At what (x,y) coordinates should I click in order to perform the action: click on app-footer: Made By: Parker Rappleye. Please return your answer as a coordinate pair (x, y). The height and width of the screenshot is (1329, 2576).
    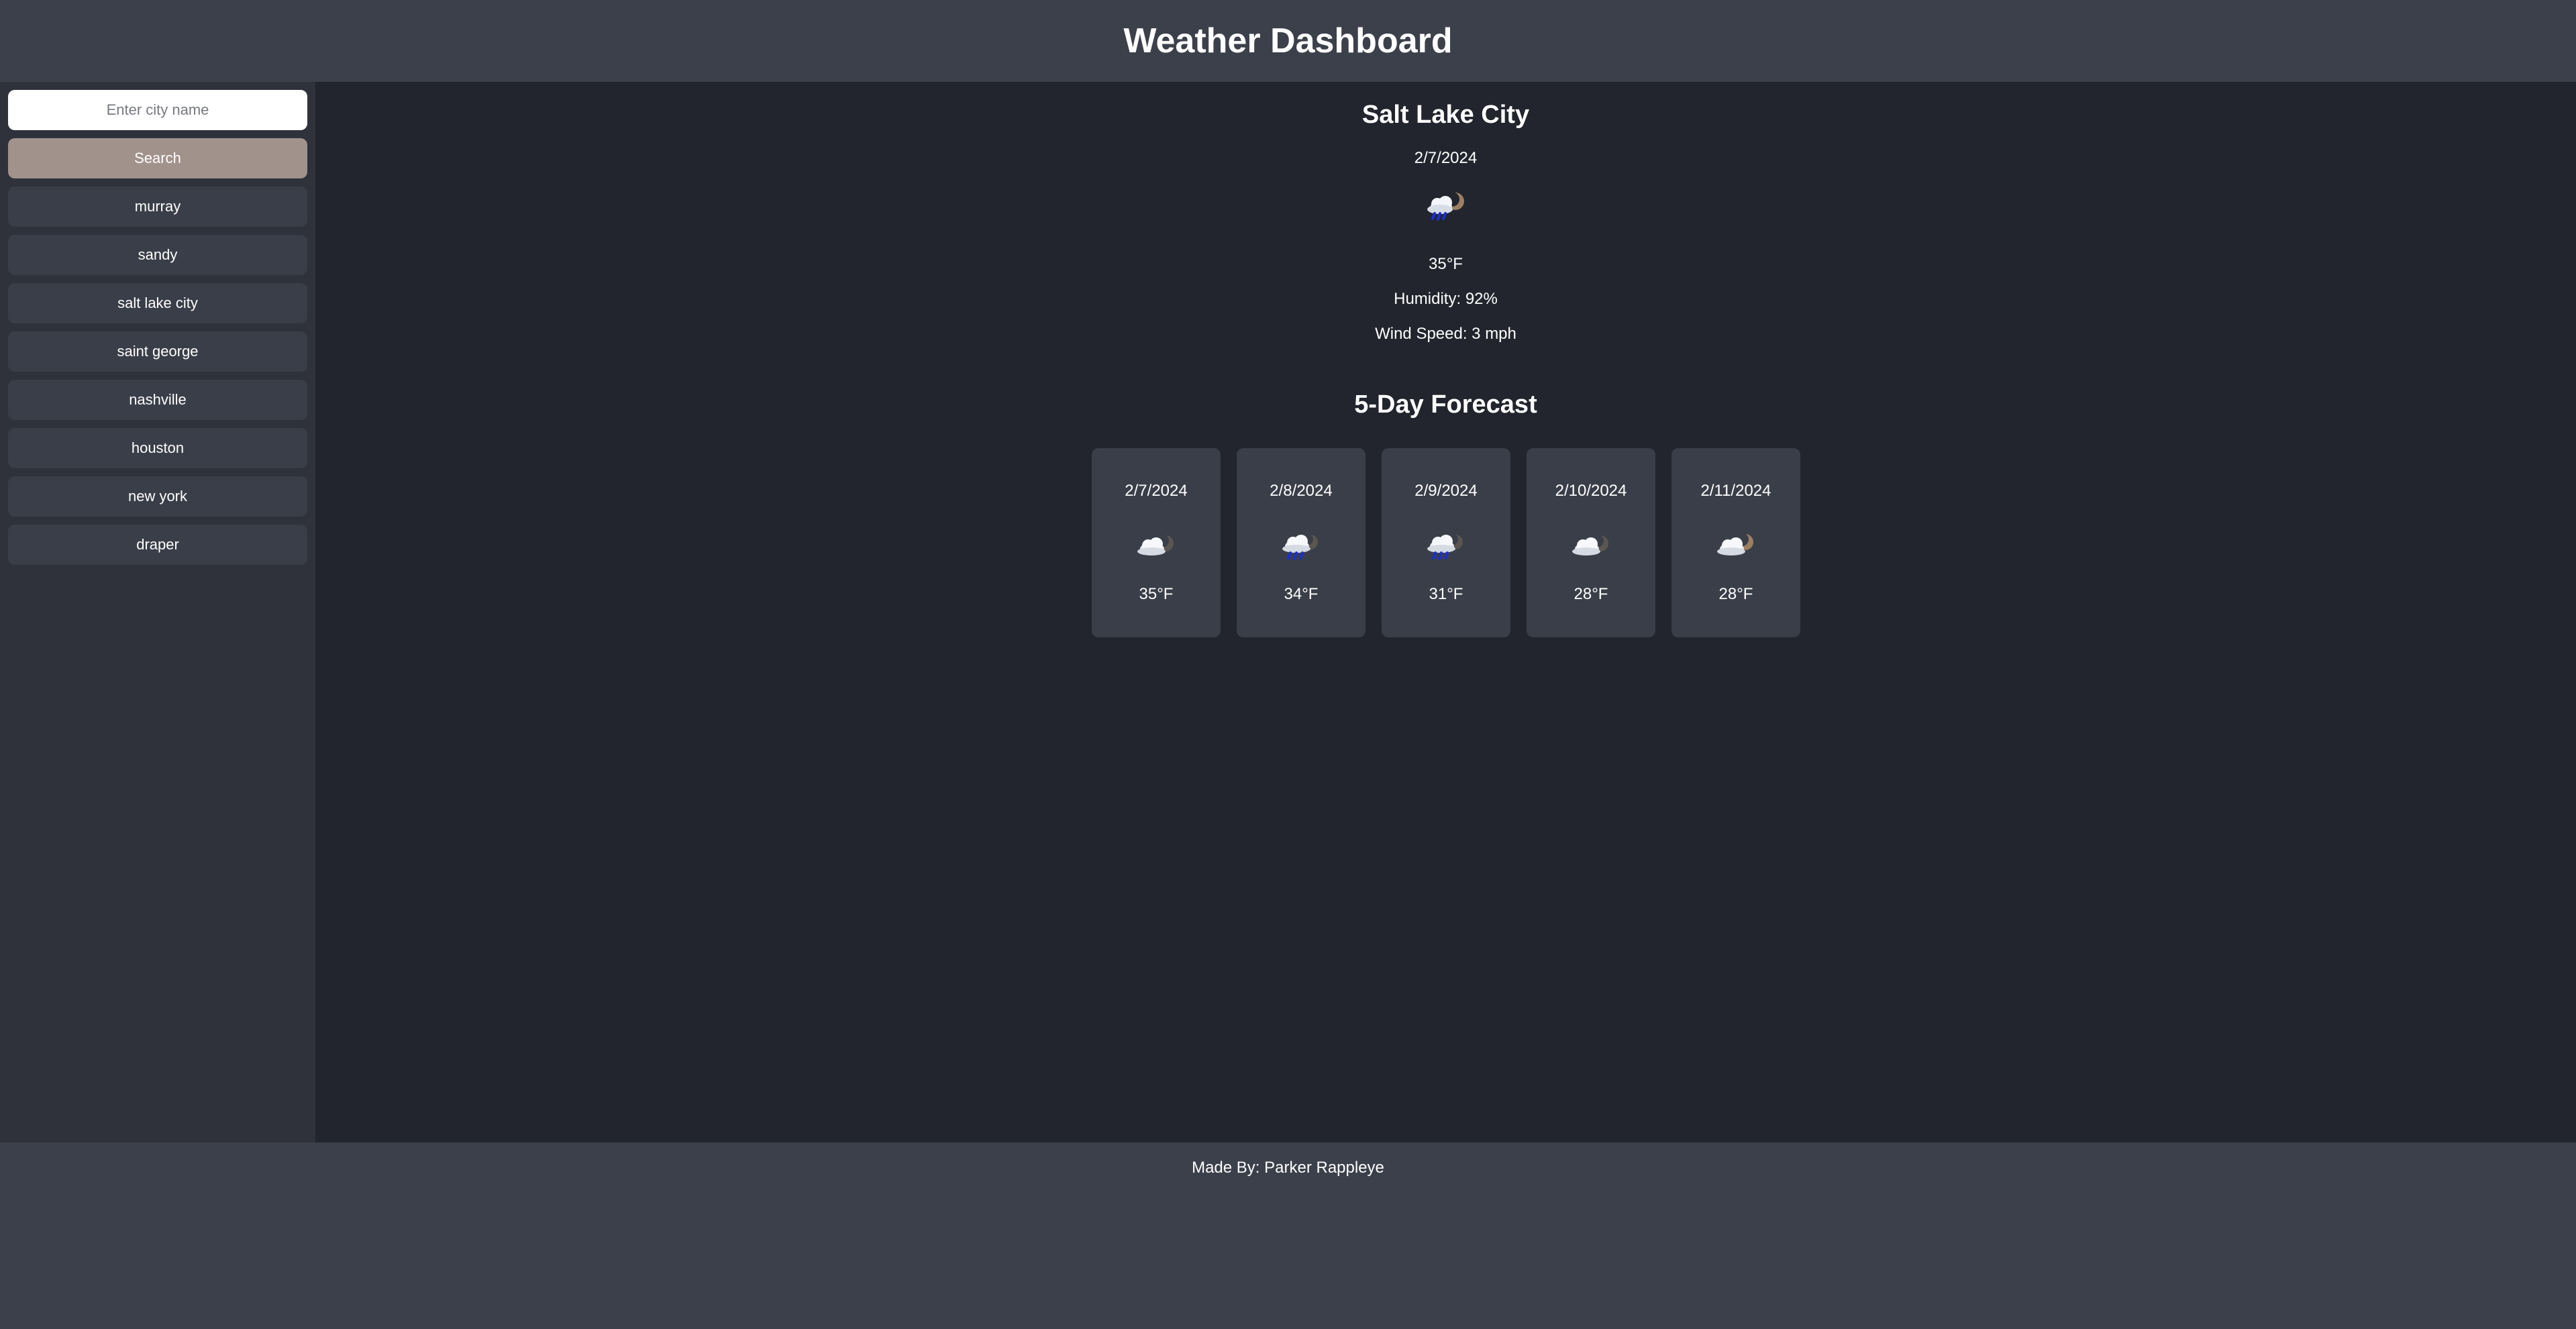
    Looking at the image, I should click on (1288, 1235).